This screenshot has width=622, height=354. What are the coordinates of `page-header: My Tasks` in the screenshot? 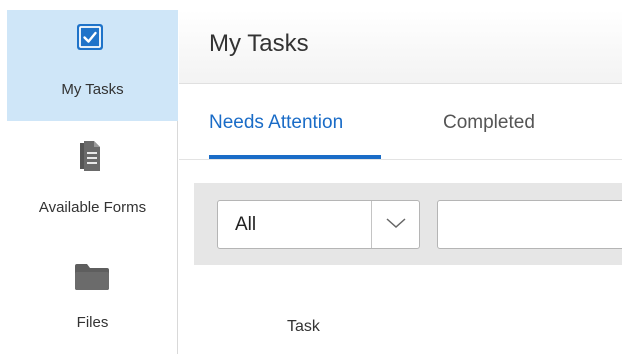 It's located at (400, 47).